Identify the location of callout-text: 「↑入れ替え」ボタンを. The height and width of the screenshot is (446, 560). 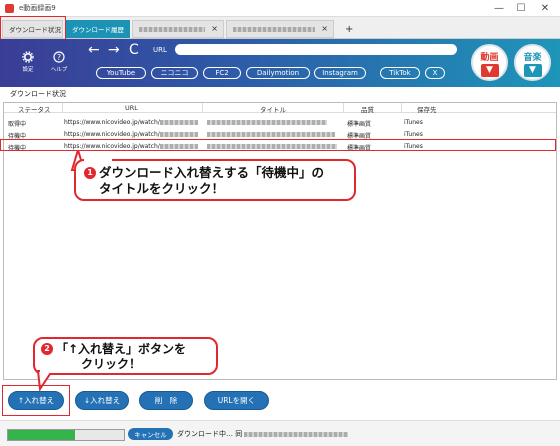
(121, 349).